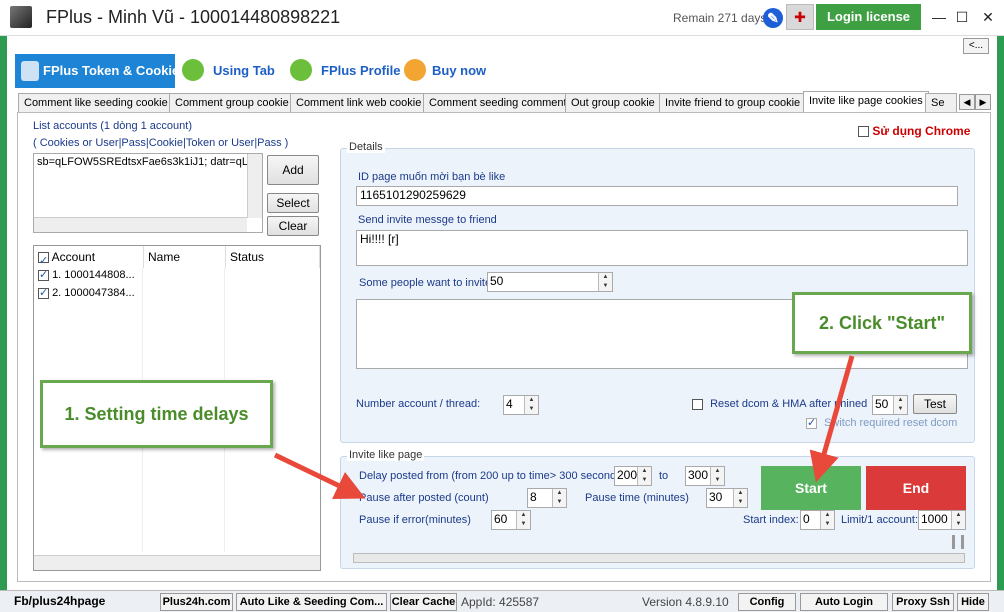 This screenshot has height=612, width=1004. What do you see at coordinates (423, 602) in the screenshot?
I see `clear-cache-button: Clear Cache` at bounding box center [423, 602].